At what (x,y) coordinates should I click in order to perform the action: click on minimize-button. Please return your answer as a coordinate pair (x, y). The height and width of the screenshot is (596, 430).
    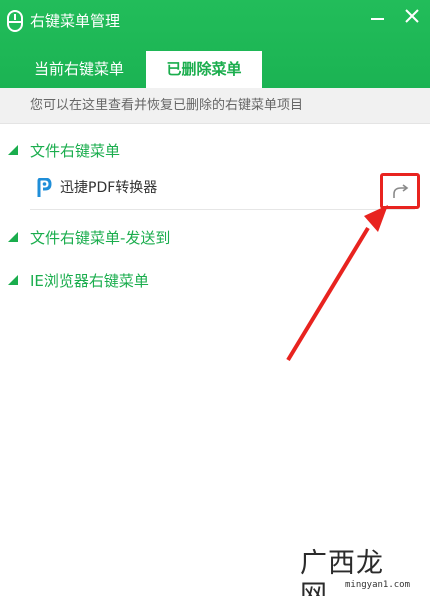
    Looking at the image, I should click on (378, 18).